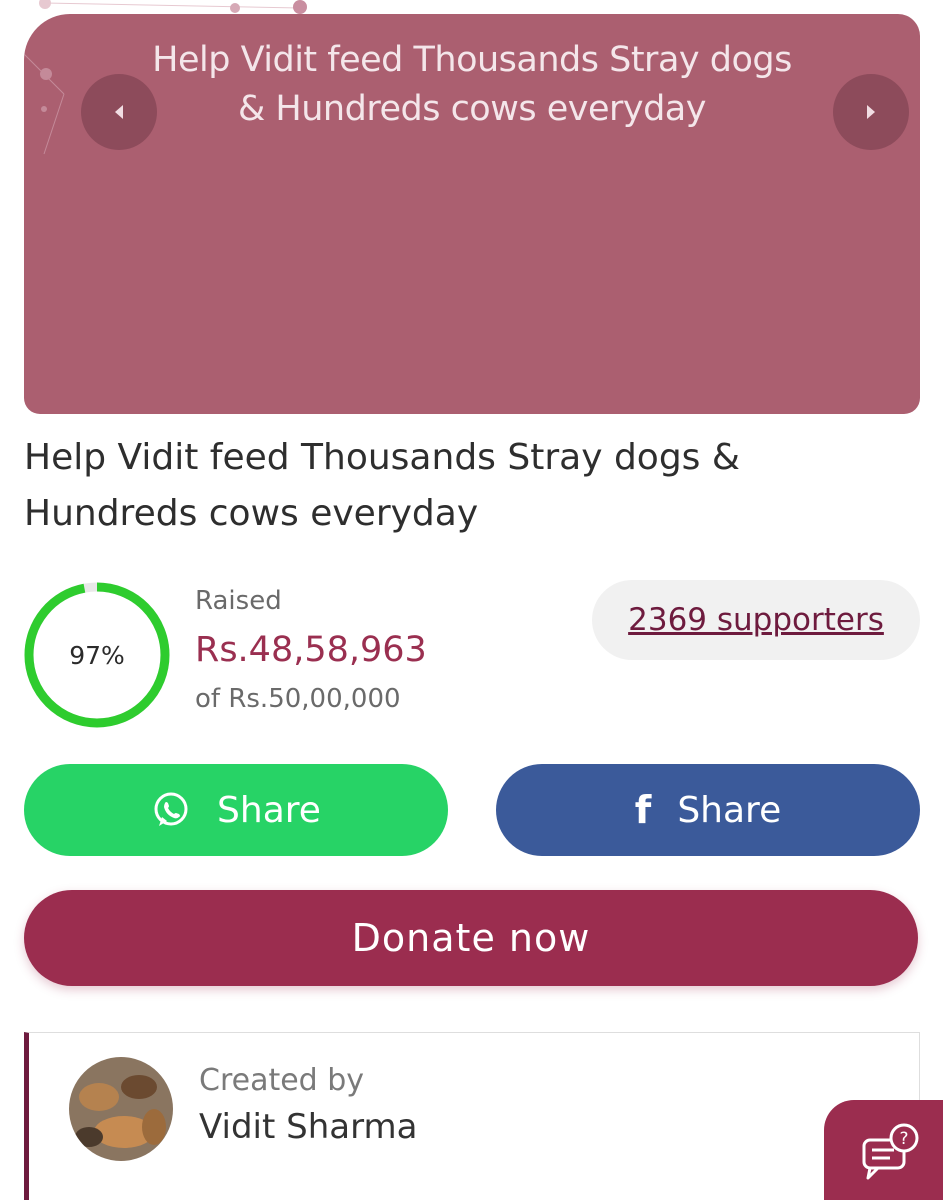  What do you see at coordinates (171, 810) in the screenshot?
I see `whatsapp-icon` at bounding box center [171, 810].